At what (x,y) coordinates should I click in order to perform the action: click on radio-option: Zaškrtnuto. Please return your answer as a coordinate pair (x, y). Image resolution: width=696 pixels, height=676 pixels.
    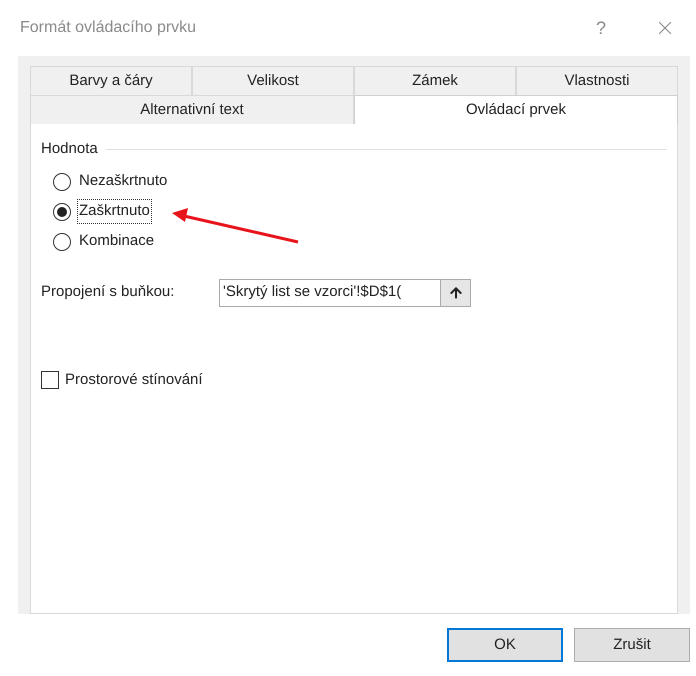
    Looking at the image, I should click on (360, 211).